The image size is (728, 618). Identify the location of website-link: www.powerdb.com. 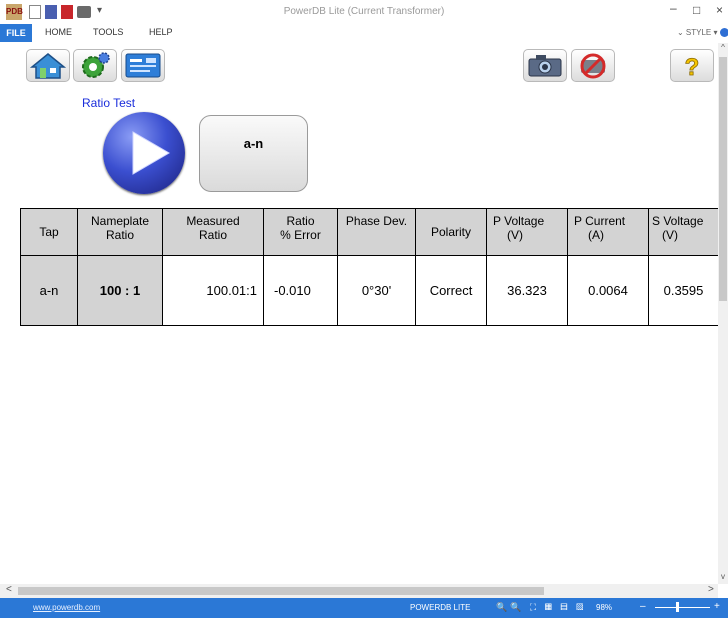
(66, 607).